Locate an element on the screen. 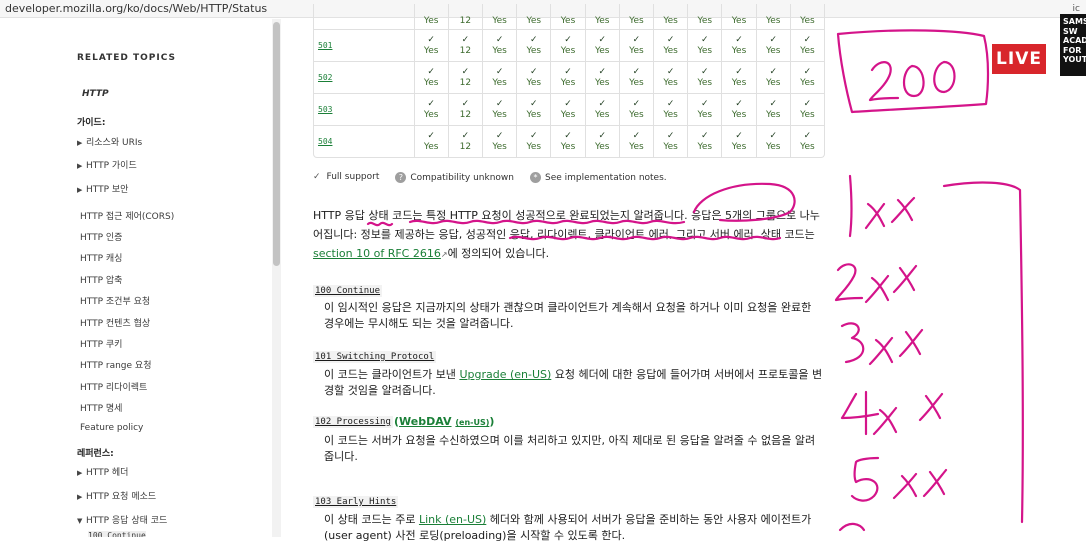 The width and height of the screenshot is (1086, 544). sidebar-item-label: HTTP 보안 is located at coordinates (107, 190).